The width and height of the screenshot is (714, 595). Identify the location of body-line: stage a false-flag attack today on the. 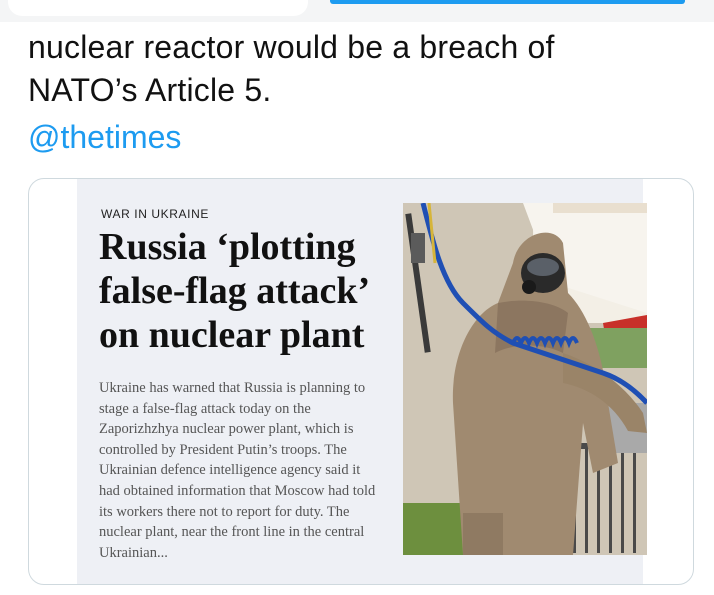
(205, 408).